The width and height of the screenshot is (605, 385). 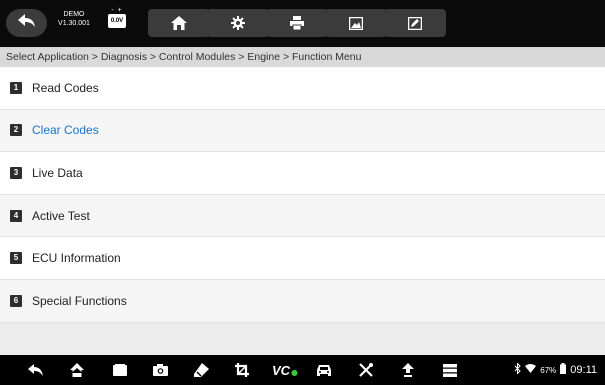 I want to click on menu-icon, so click(x=450, y=370).